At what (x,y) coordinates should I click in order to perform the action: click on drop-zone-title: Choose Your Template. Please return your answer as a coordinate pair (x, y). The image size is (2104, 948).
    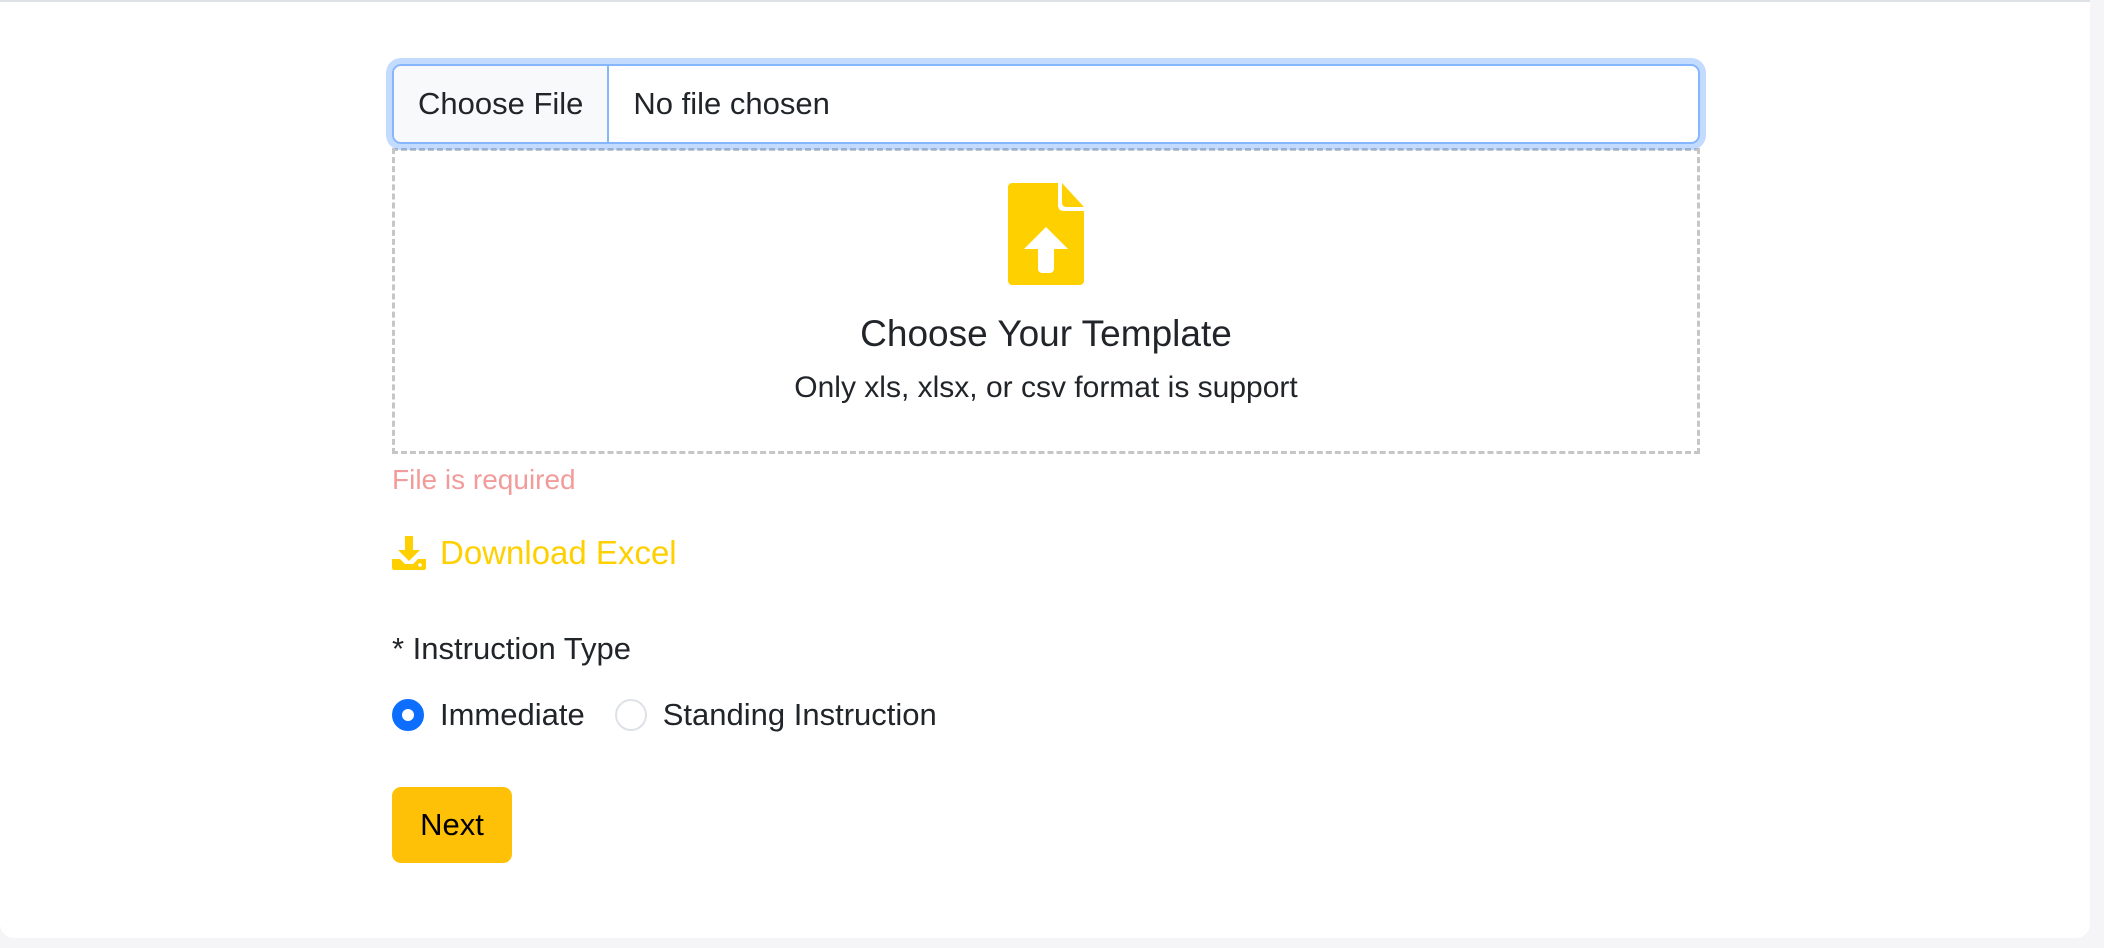
    Looking at the image, I should click on (1046, 333).